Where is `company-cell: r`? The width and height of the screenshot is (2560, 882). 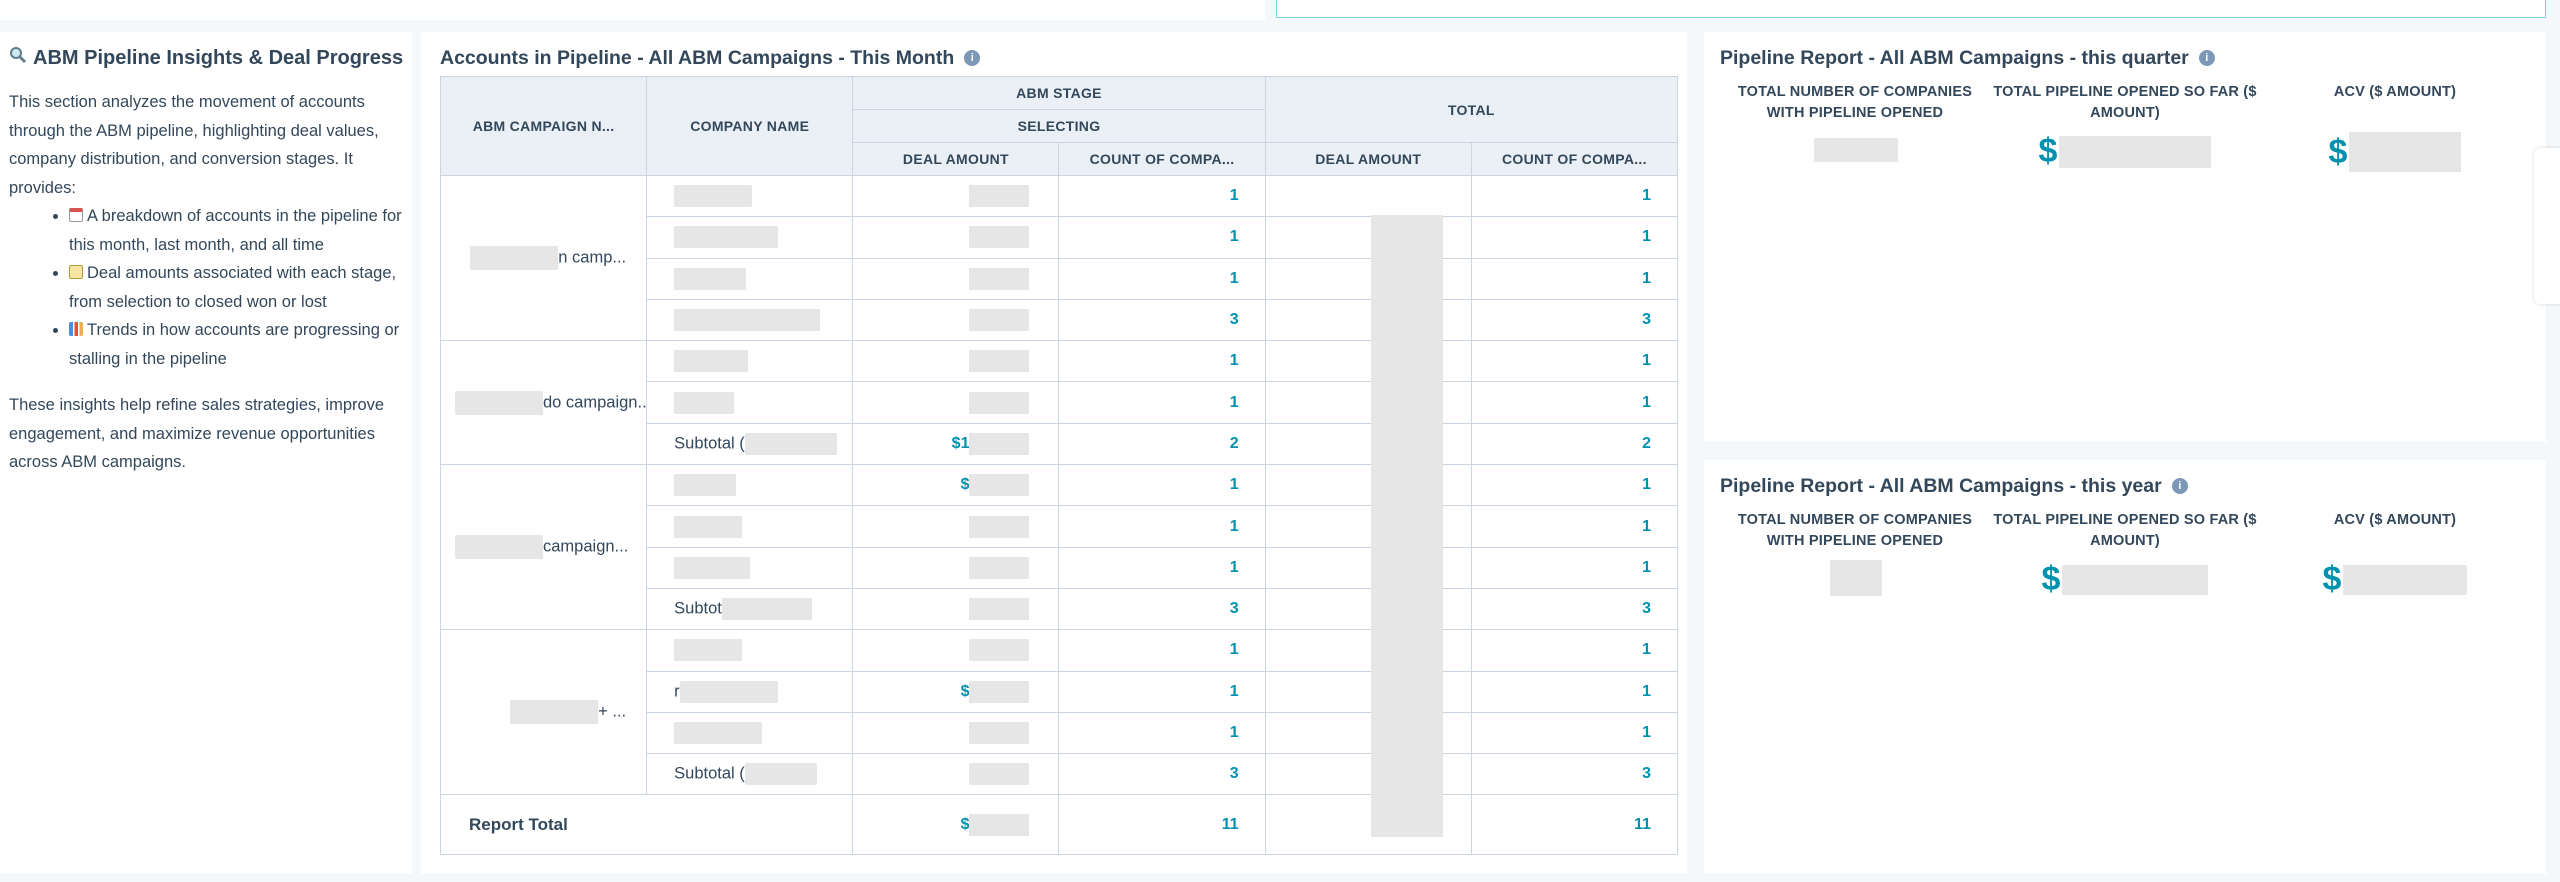
company-cell: r is located at coordinates (750, 691).